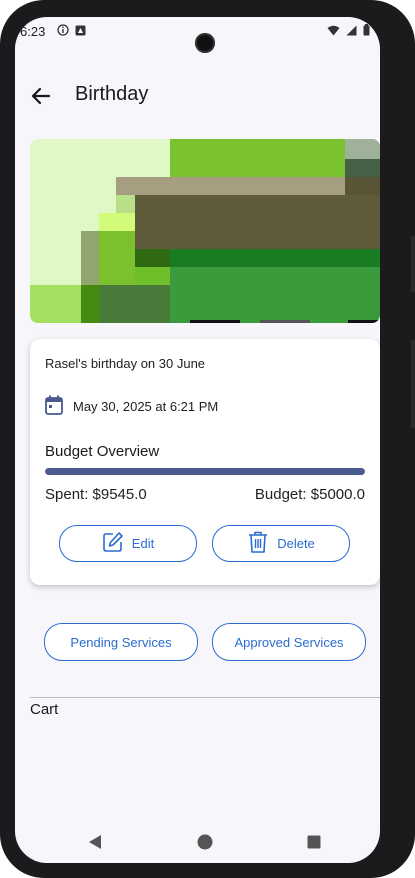 This screenshot has width=415, height=878. Describe the element at coordinates (296, 543) in the screenshot. I see `delete-label: Delete` at that location.